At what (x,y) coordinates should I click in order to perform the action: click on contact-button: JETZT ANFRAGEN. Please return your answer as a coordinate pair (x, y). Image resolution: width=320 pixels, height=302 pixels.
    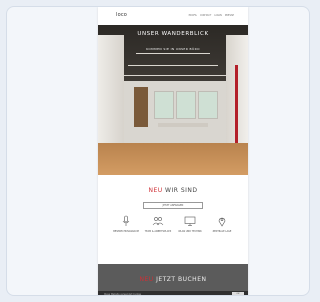
    Looking at the image, I should click on (173, 205).